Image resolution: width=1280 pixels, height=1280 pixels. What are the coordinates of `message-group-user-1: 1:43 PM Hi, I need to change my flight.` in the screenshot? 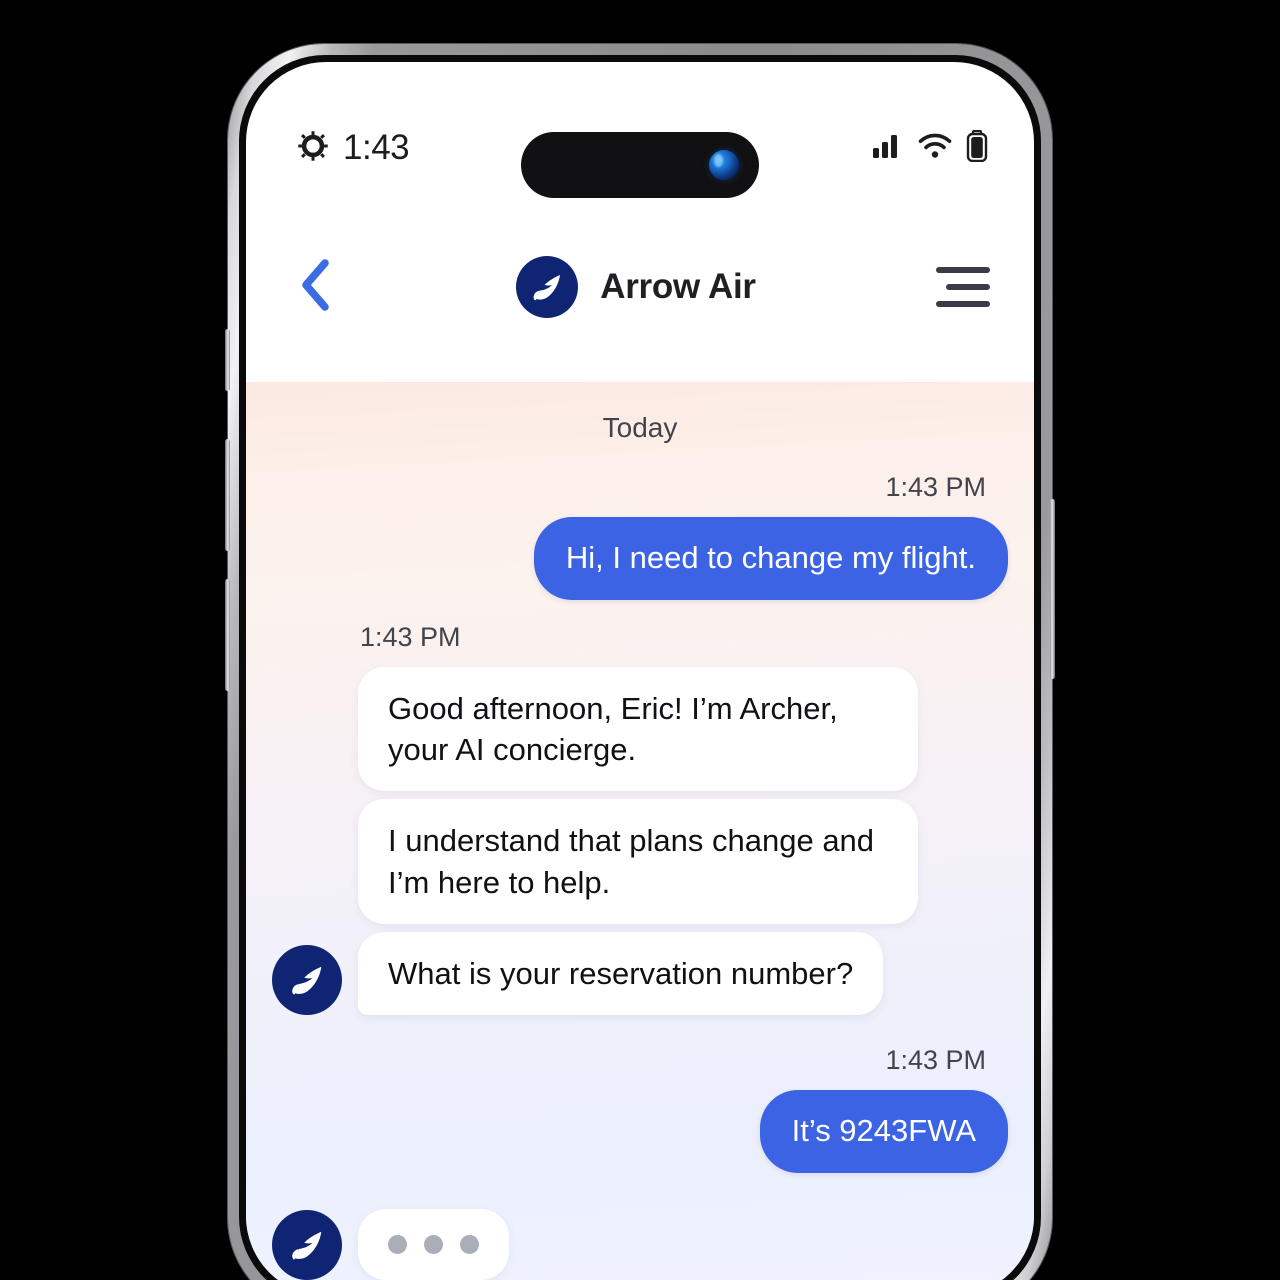 It's located at (640, 536).